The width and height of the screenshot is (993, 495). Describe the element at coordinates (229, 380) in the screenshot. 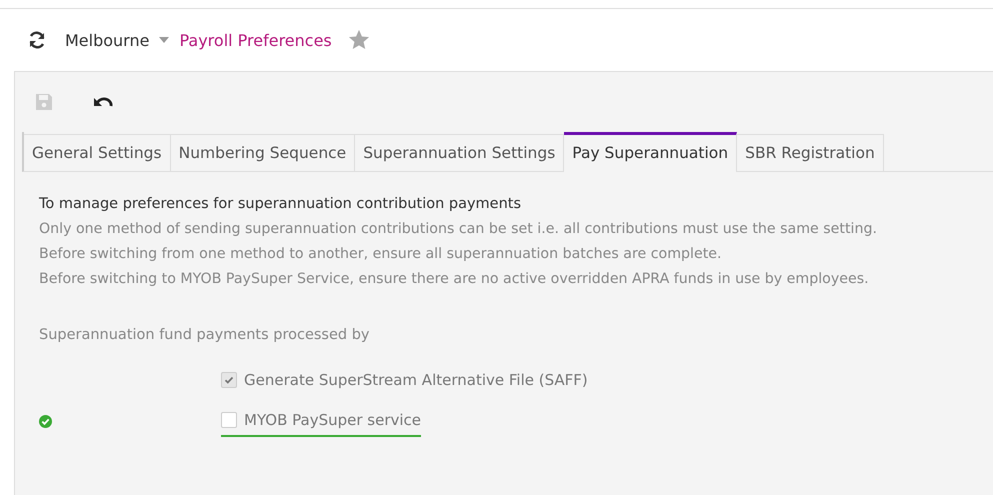

I see `check-icon` at that location.